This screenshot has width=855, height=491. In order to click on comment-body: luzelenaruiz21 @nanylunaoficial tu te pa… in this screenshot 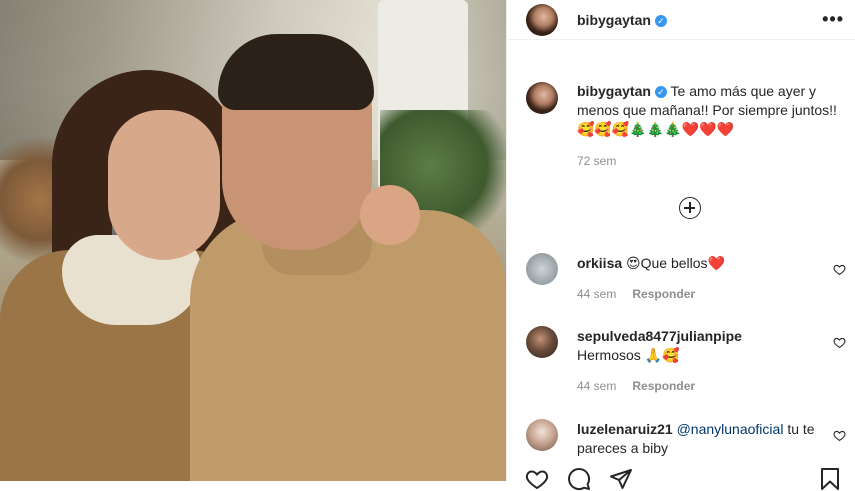, I will do `click(703, 439)`.